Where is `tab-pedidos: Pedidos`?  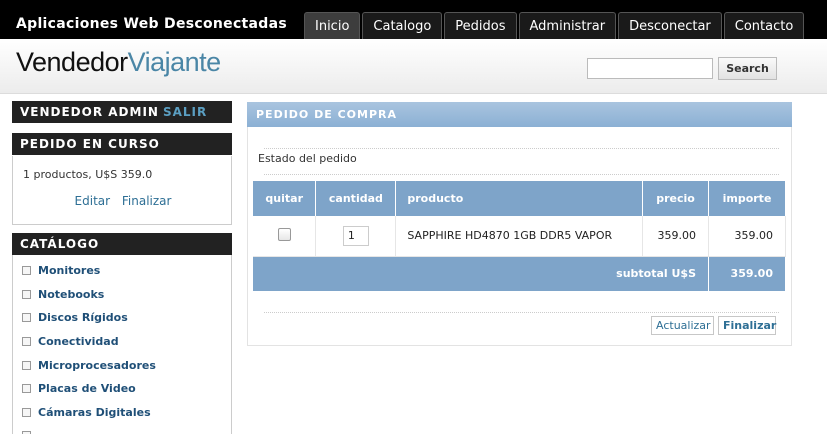 tab-pedidos: Pedidos is located at coordinates (480, 25).